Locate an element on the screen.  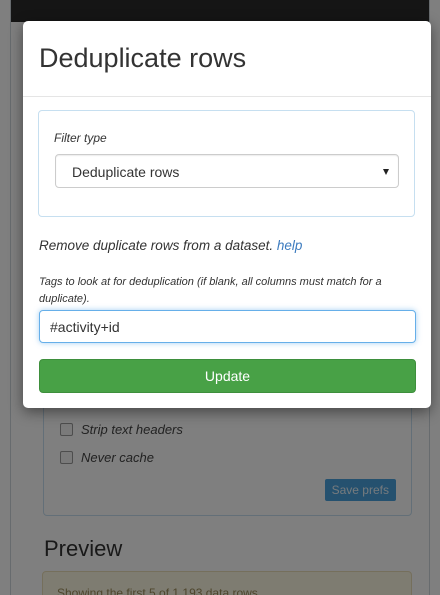
modal-header-divider is located at coordinates (227, 96).